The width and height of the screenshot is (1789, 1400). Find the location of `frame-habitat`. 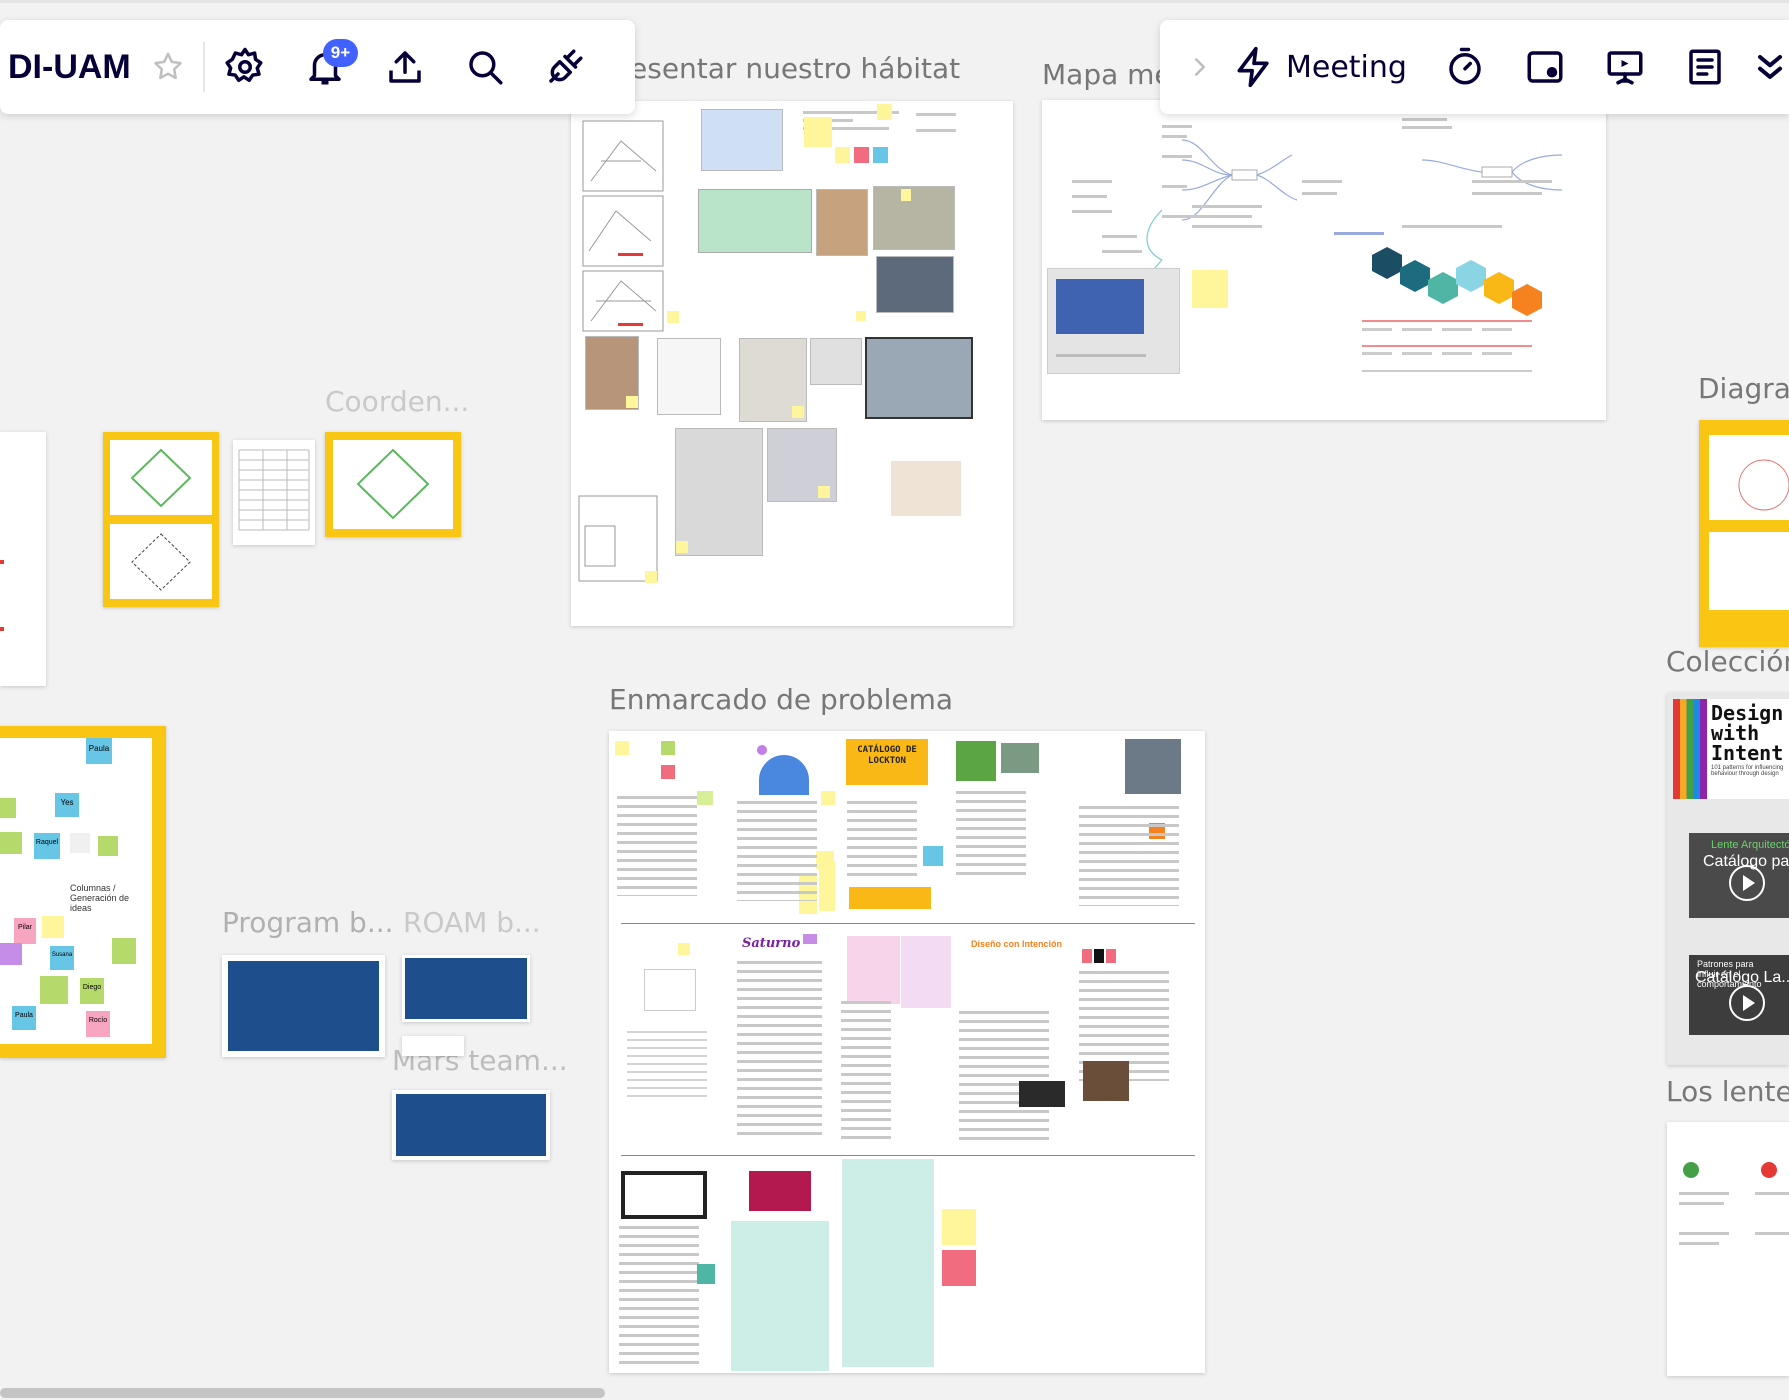

frame-habitat is located at coordinates (792, 363).